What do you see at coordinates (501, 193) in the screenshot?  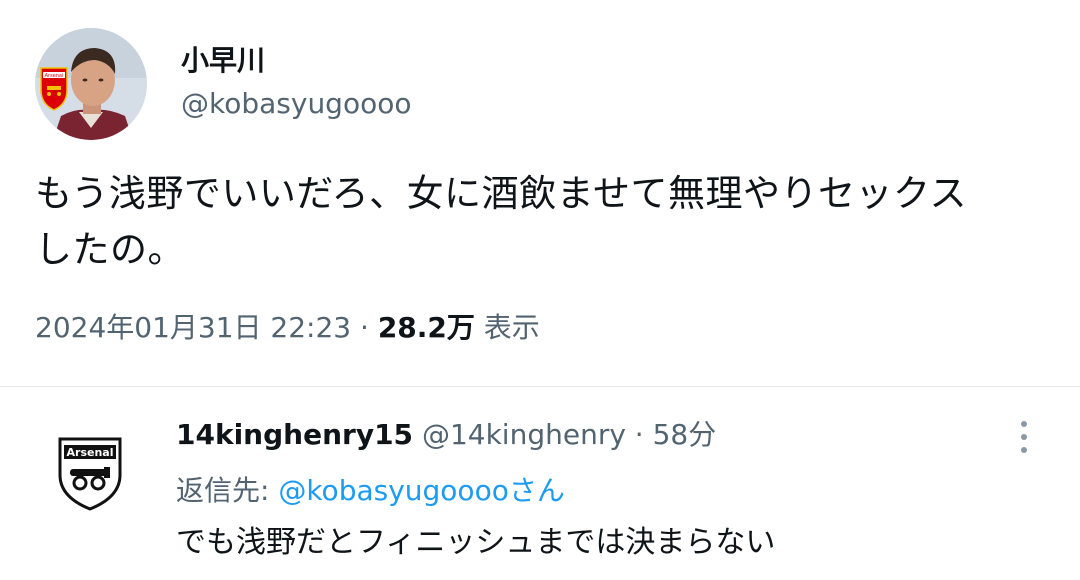 I see `tweet-text-line-1: もう浅野でいいだろ、女に酒飲ませて無理やりセックス` at bounding box center [501, 193].